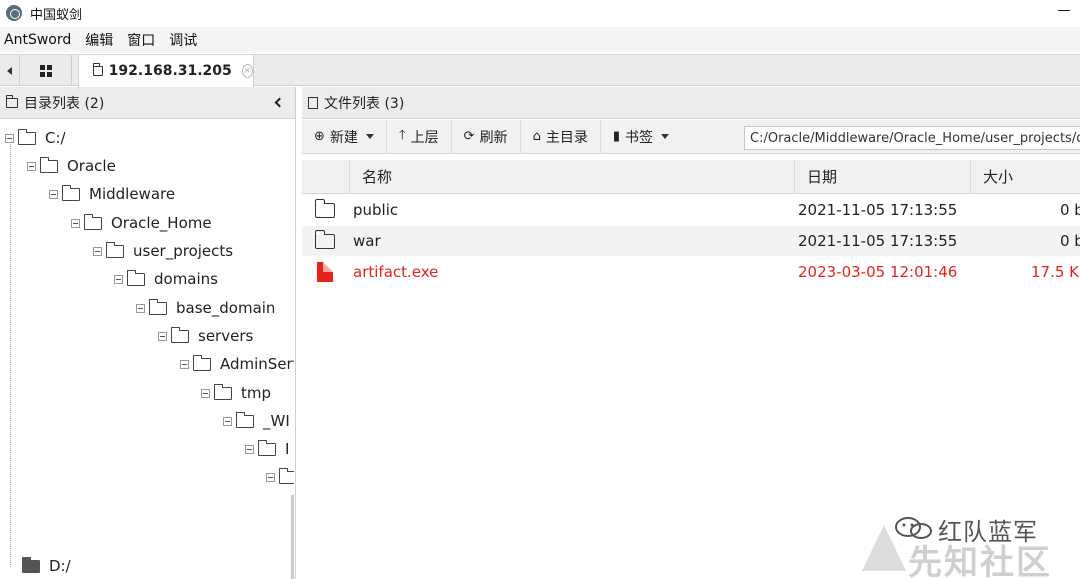 This screenshot has width=1080, height=579. I want to click on refresh-icon: ⟳, so click(469, 136).